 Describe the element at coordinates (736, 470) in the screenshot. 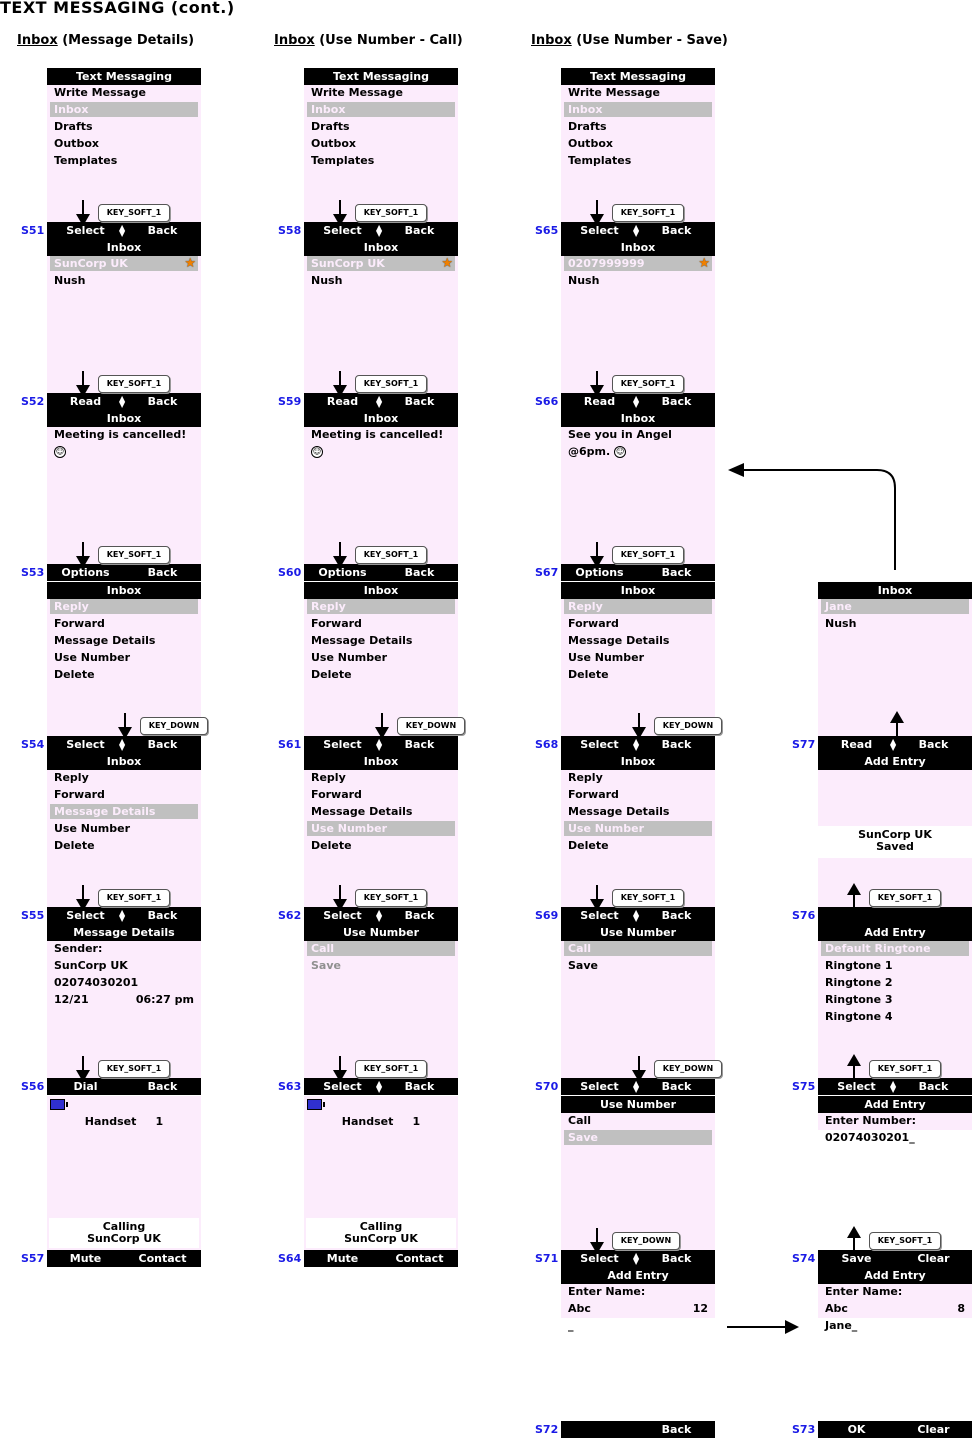

I see `return-arrow-head` at that location.